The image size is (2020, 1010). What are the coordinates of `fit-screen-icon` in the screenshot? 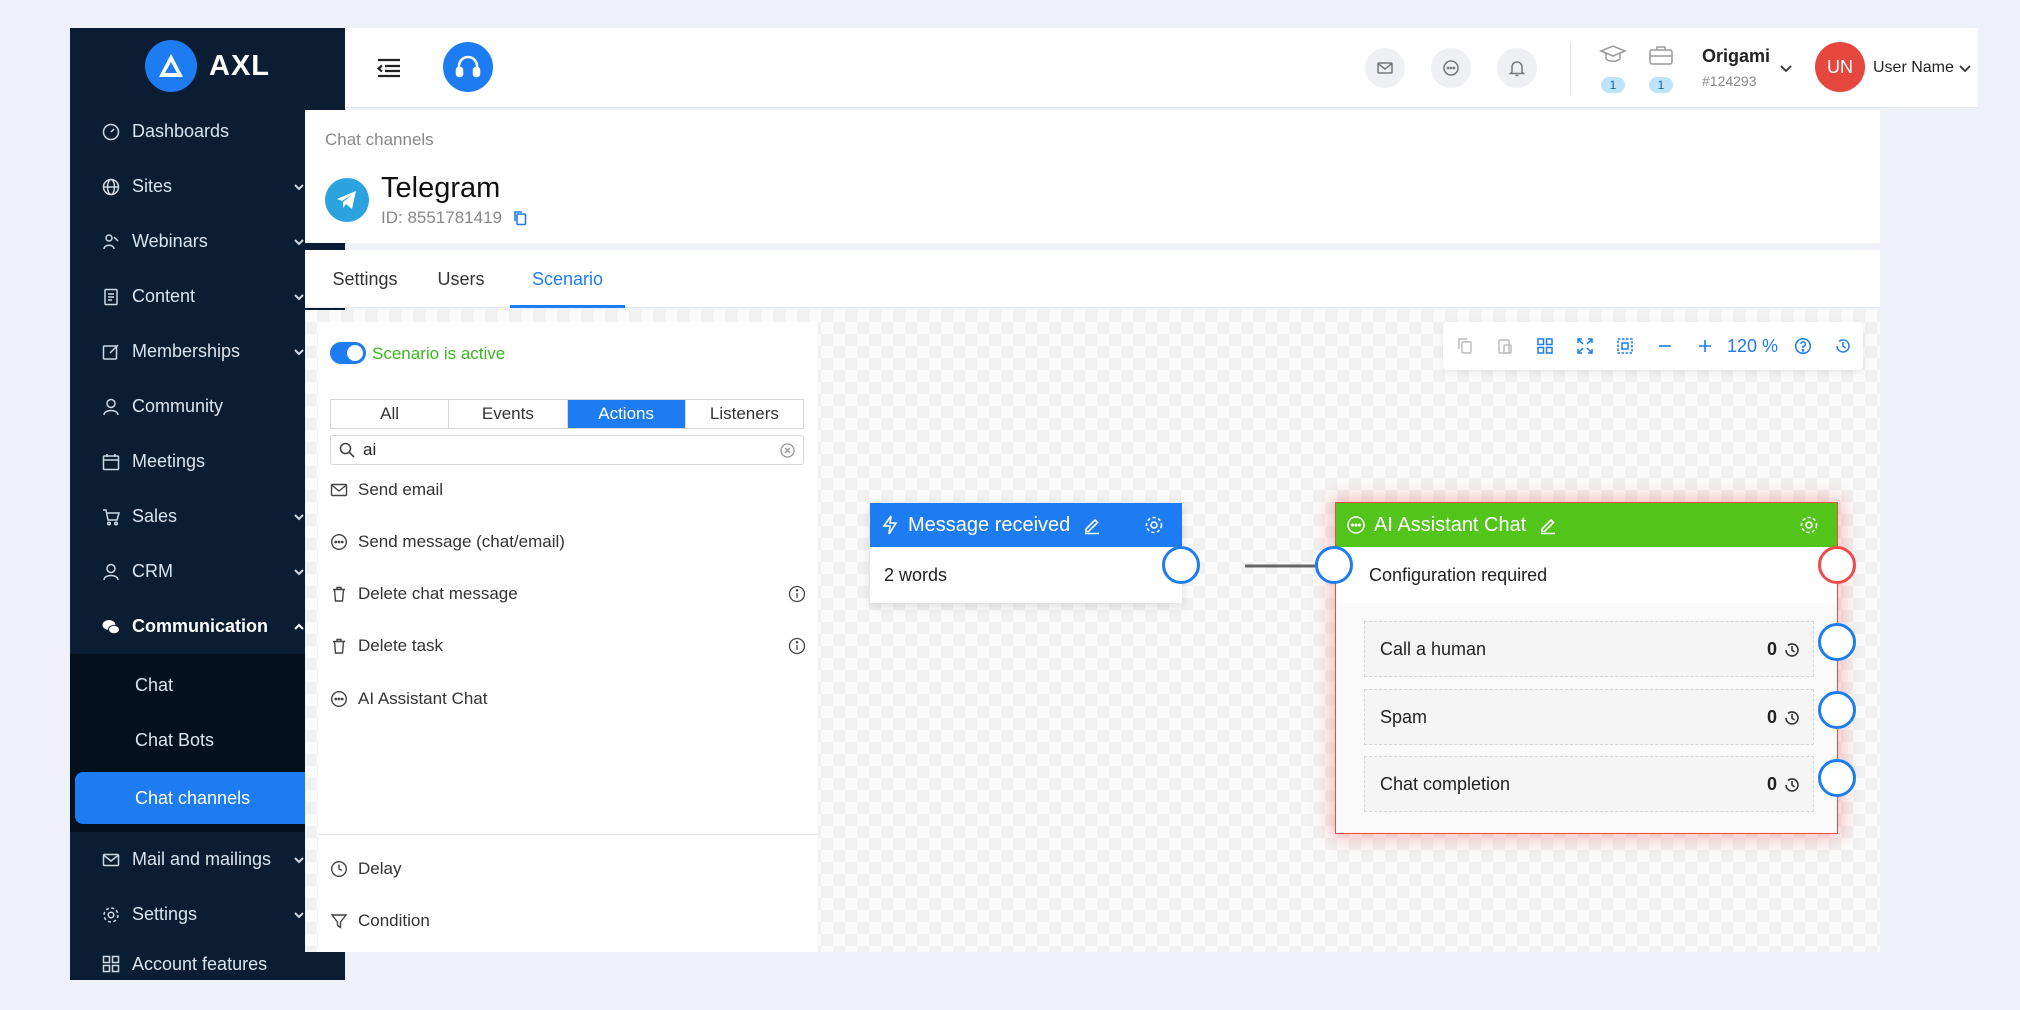 It's located at (1585, 346).